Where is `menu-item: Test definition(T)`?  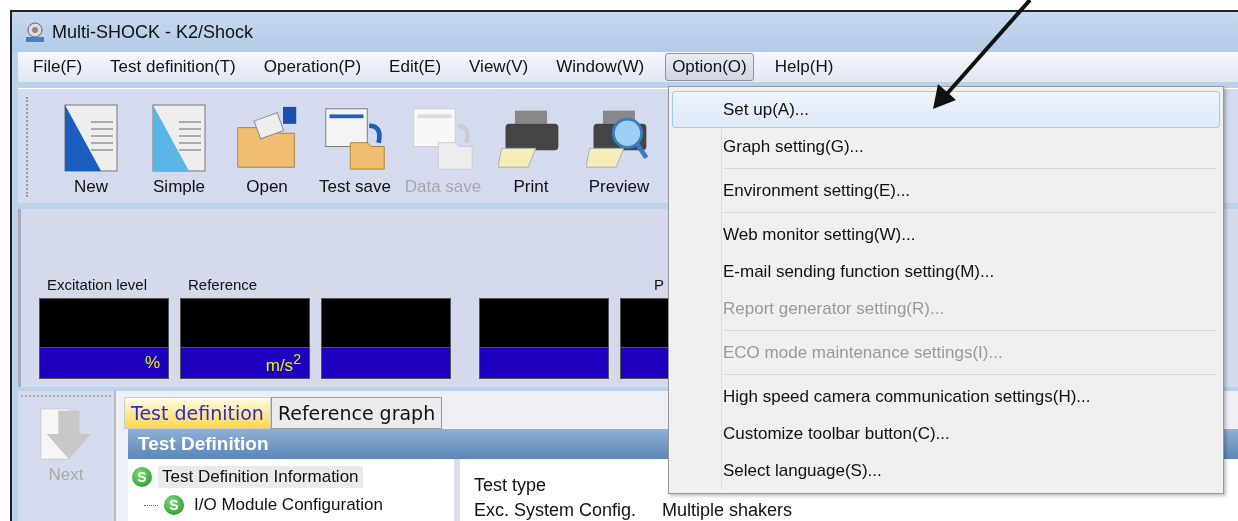
menu-item: Test definition(T) is located at coordinates (173, 67).